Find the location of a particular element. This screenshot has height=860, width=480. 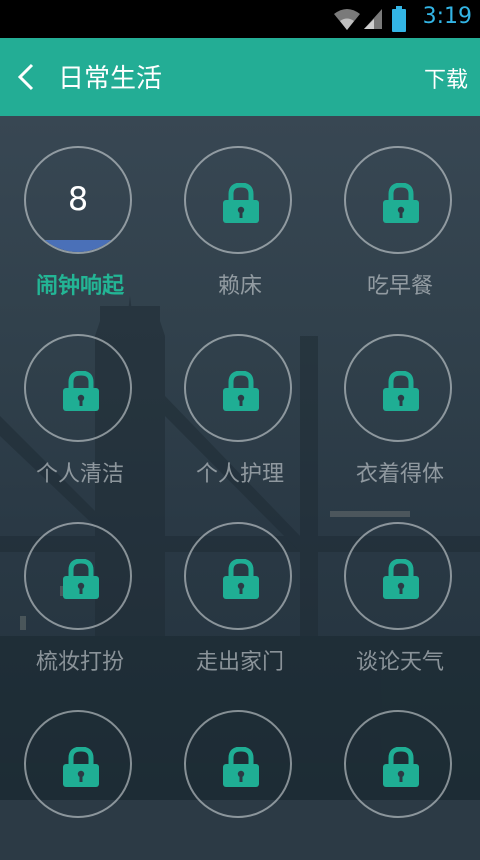

chevron-left-icon is located at coordinates (27, 77).